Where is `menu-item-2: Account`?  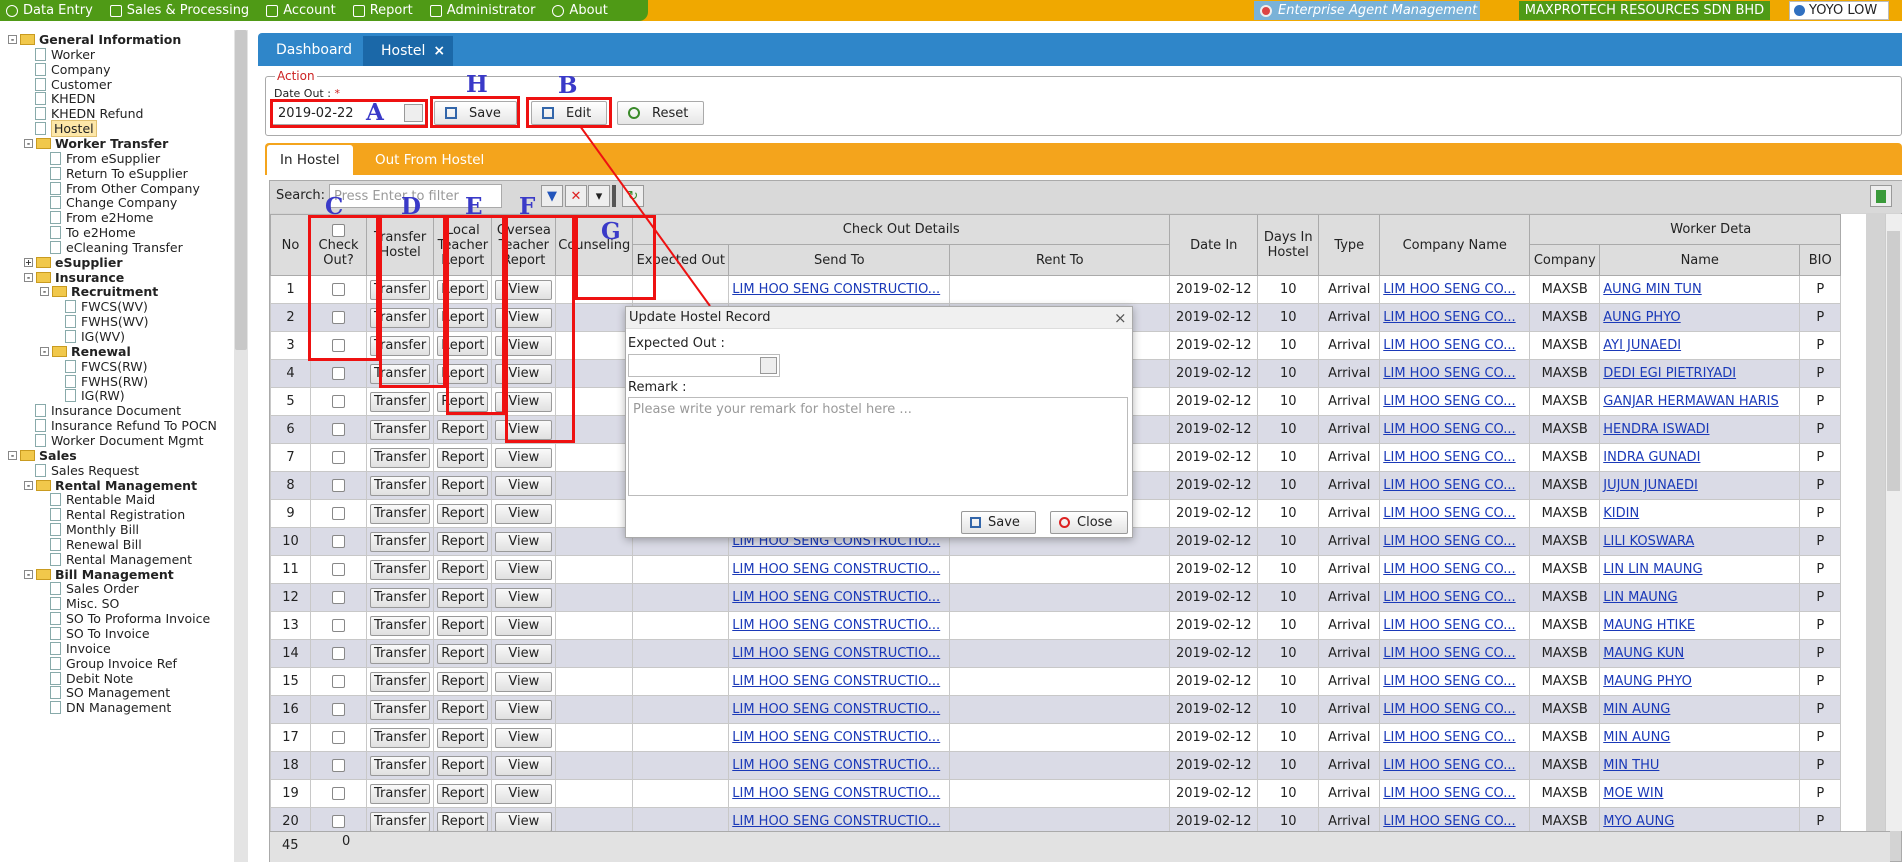 menu-item-2: Account is located at coordinates (301, 10).